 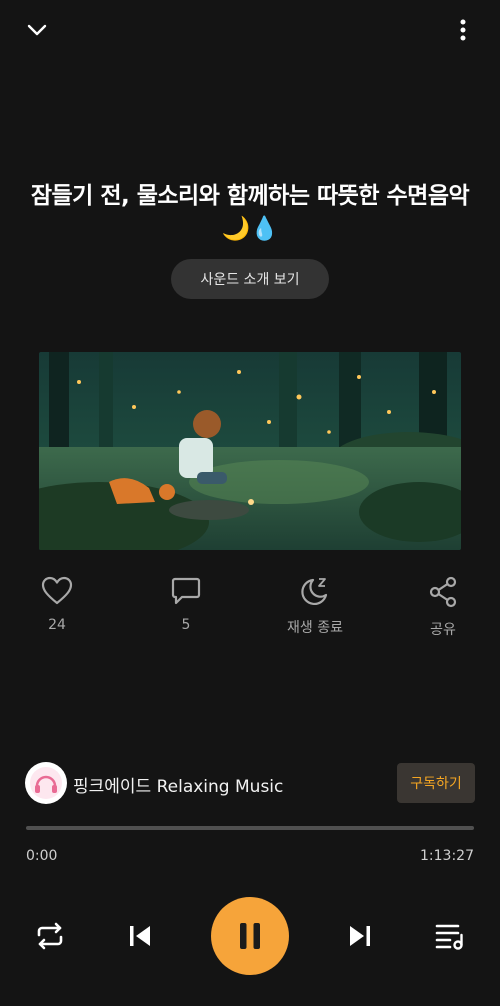 What do you see at coordinates (447, 856) in the screenshot?
I see `total-time: 1:13:27` at bounding box center [447, 856].